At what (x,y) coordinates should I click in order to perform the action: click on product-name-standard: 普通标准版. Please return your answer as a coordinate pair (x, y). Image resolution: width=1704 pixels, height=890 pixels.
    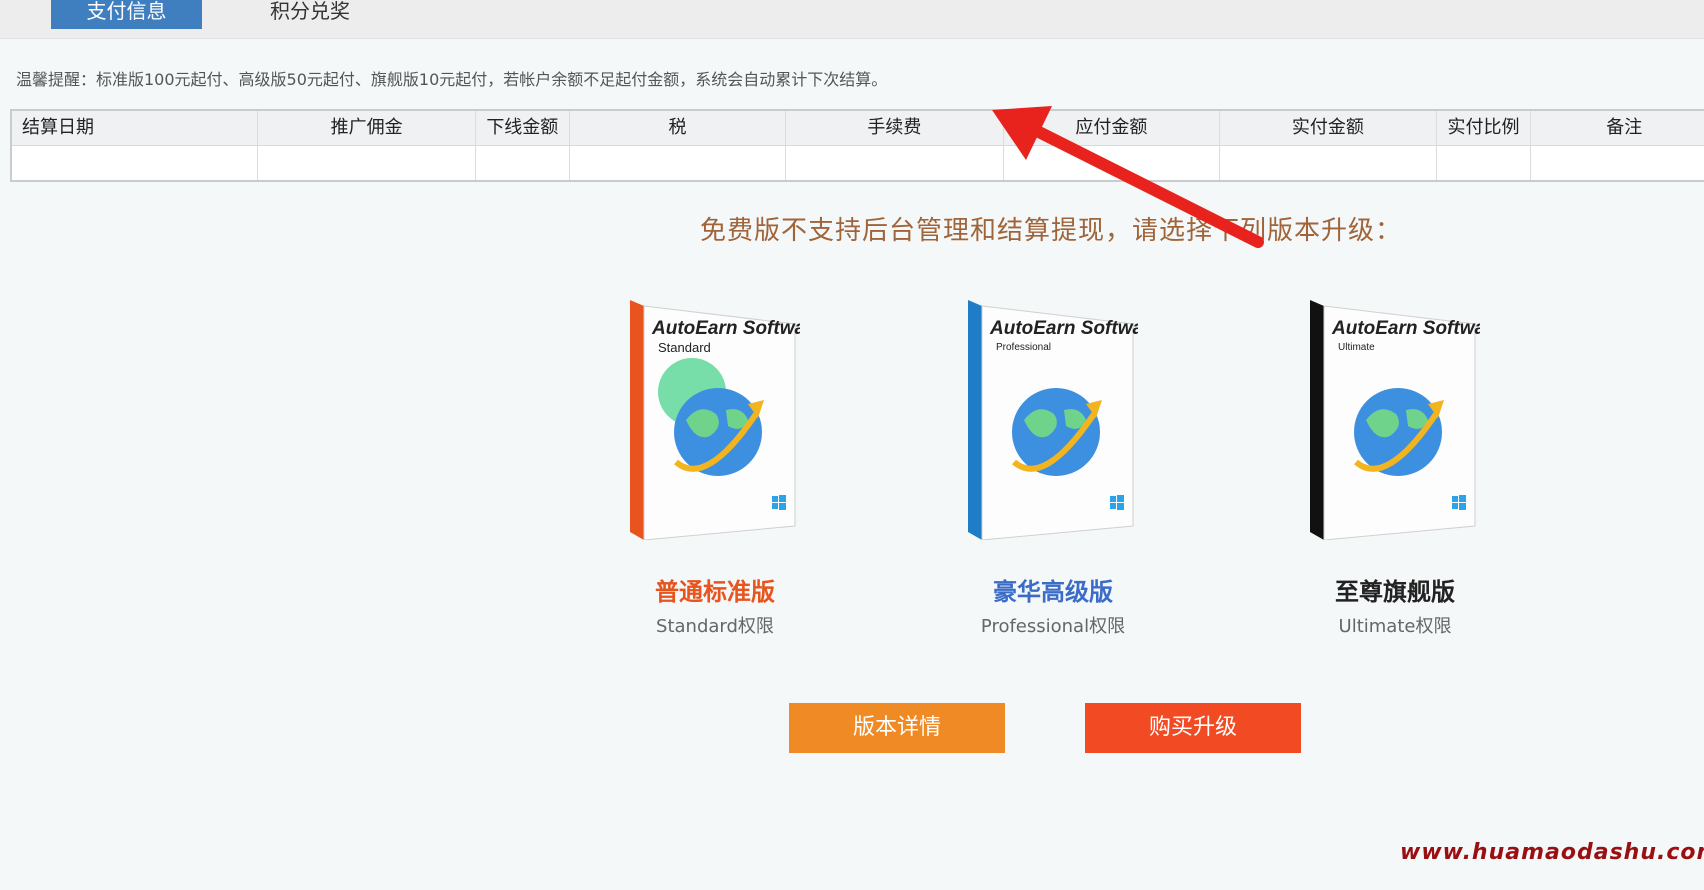
    Looking at the image, I should click on (715, 592).